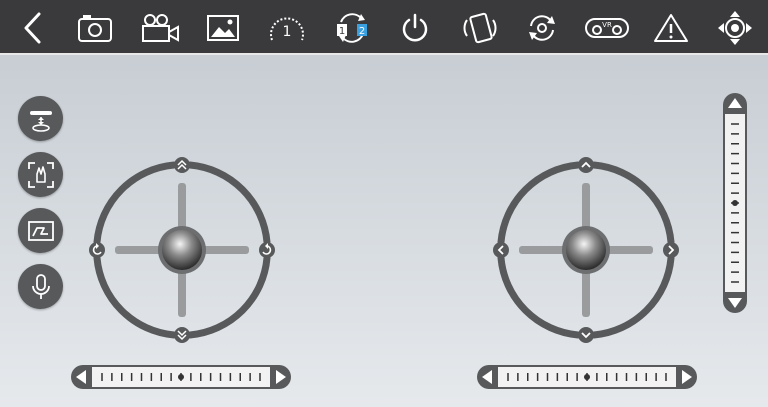 Image resolution: width=768 pixels, height=407 pixels. Describe the element at coordinates (40, 121) in the screenshot. I see `takeoff-landing-icon` at that location.